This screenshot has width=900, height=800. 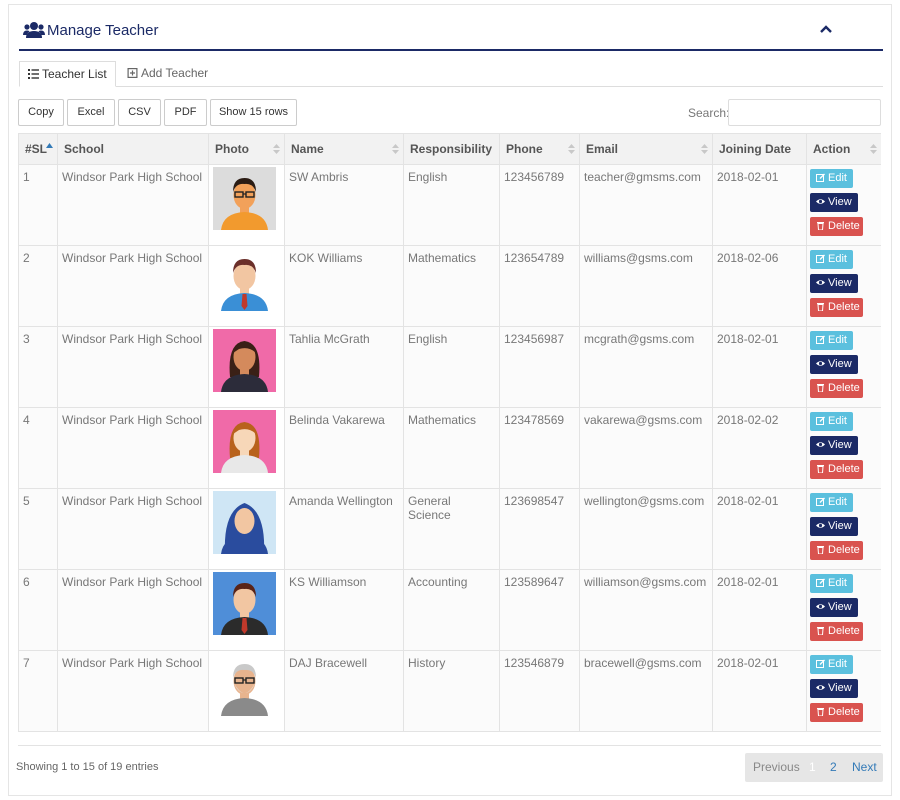 I want to click on excel-button: Excel, so click(x=91, y=112).